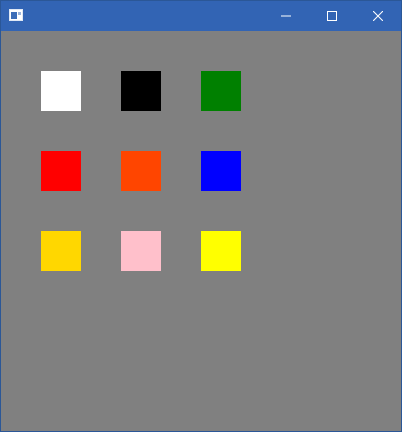 The image size is (402, 432). I want to click on minimize-icon, so click(286, 16).